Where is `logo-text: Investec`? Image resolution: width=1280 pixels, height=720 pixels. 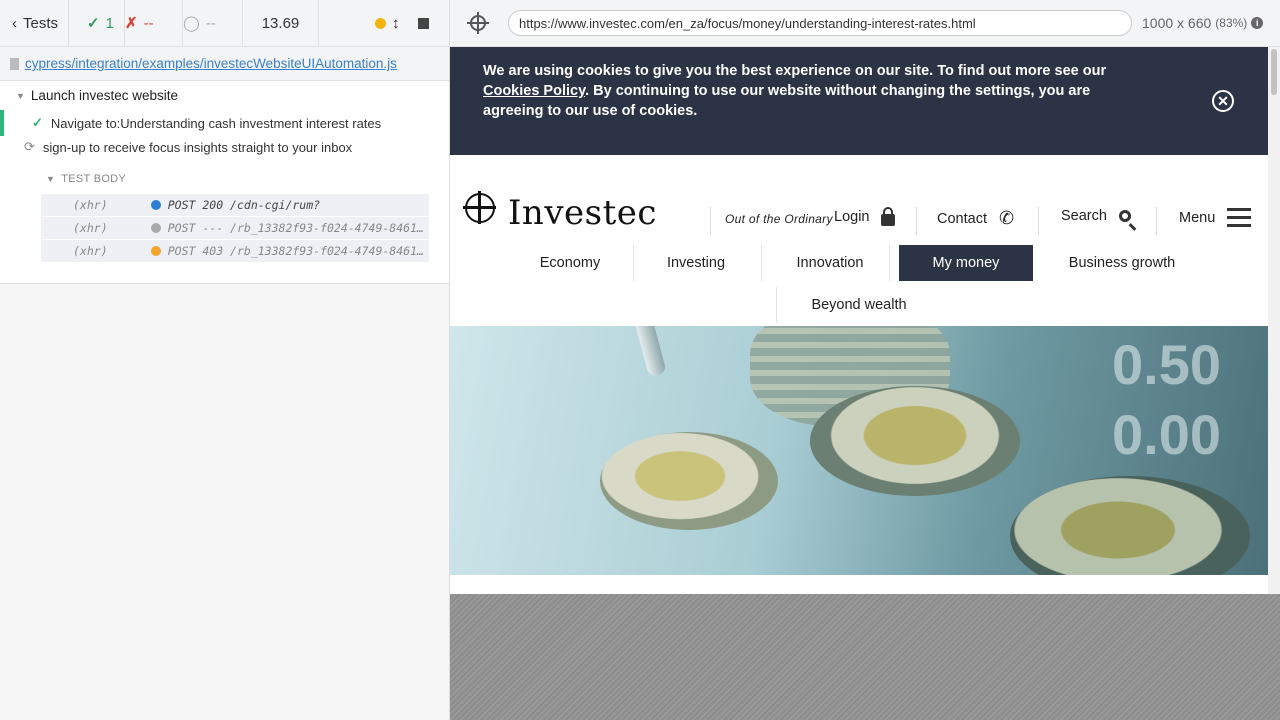 logo-text: Investec is located at coordinates (582, 213).